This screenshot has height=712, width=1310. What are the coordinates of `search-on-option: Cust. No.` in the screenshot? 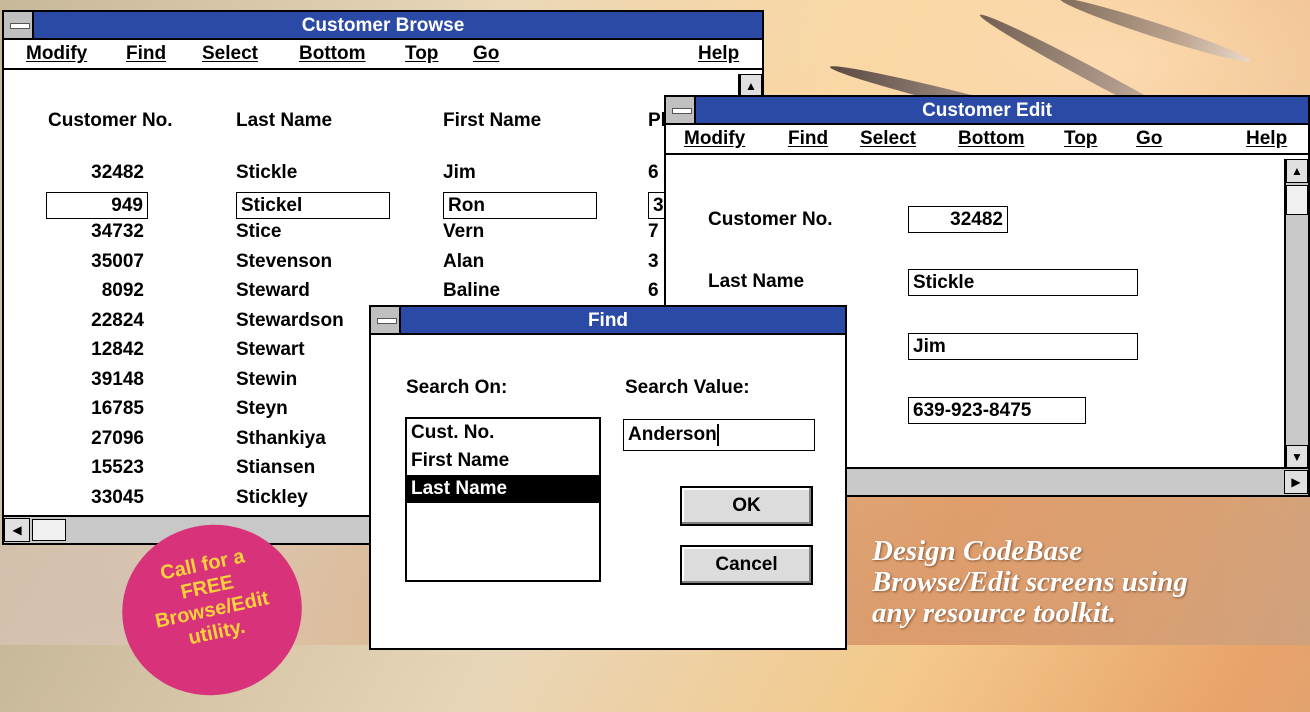 It's located at (503, 433).